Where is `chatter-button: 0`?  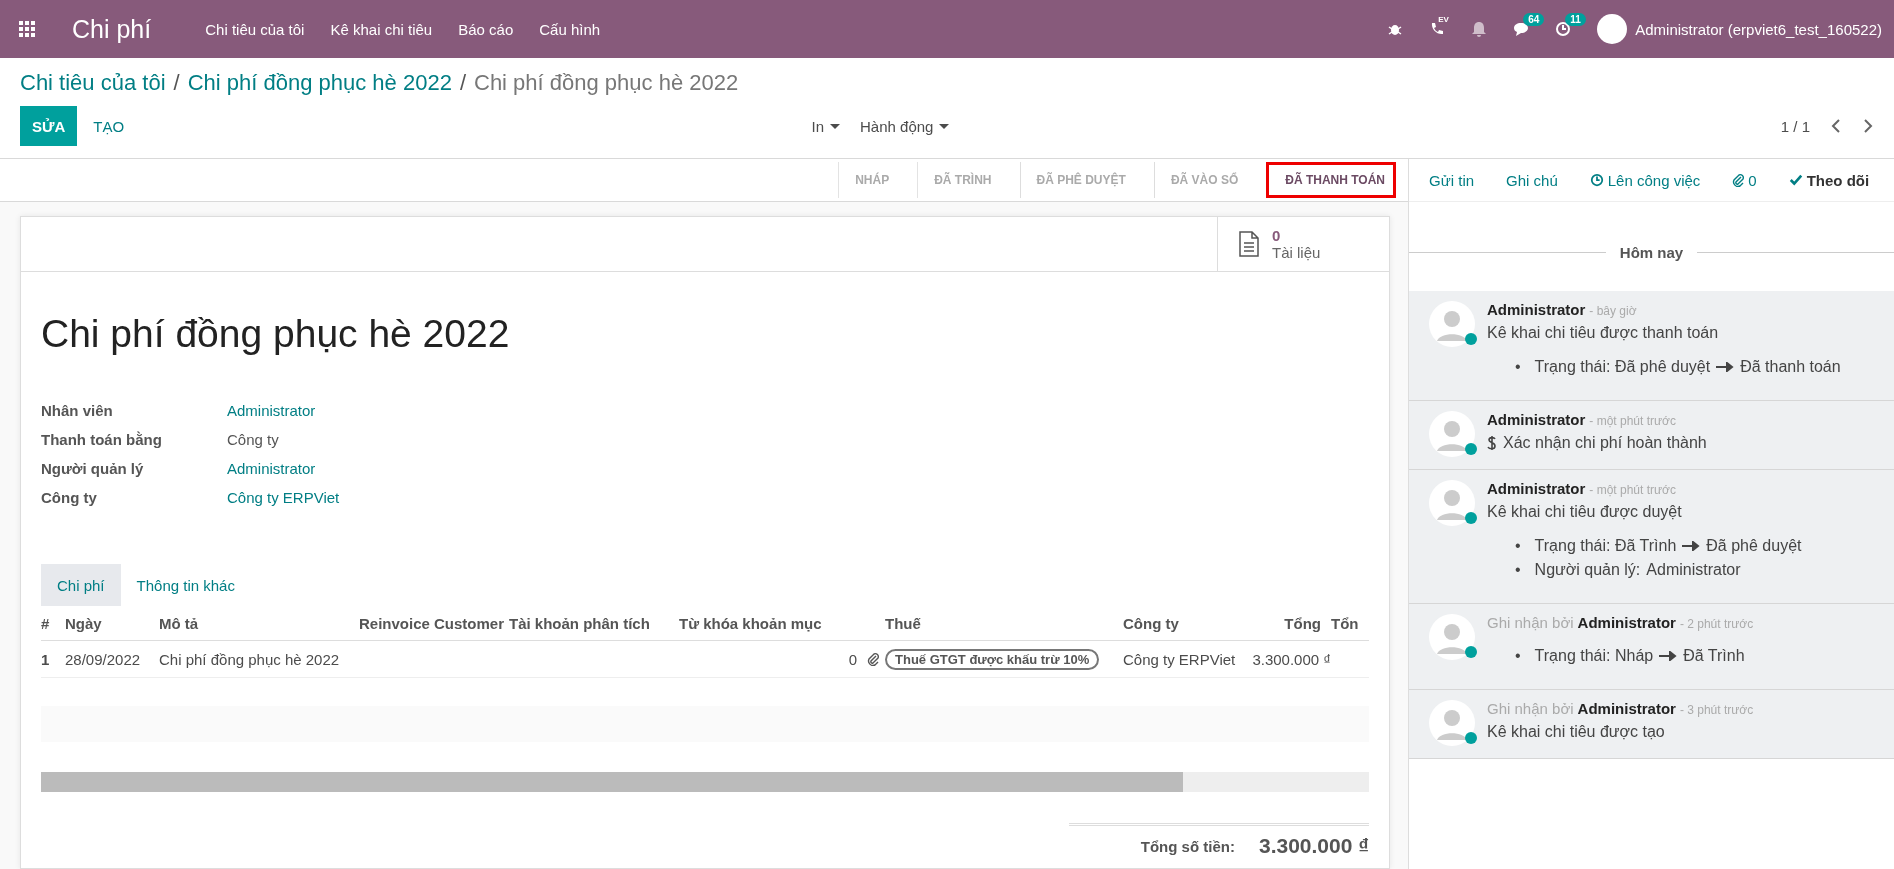 chatter-button: 0 is located at coordinates (1744, 180).